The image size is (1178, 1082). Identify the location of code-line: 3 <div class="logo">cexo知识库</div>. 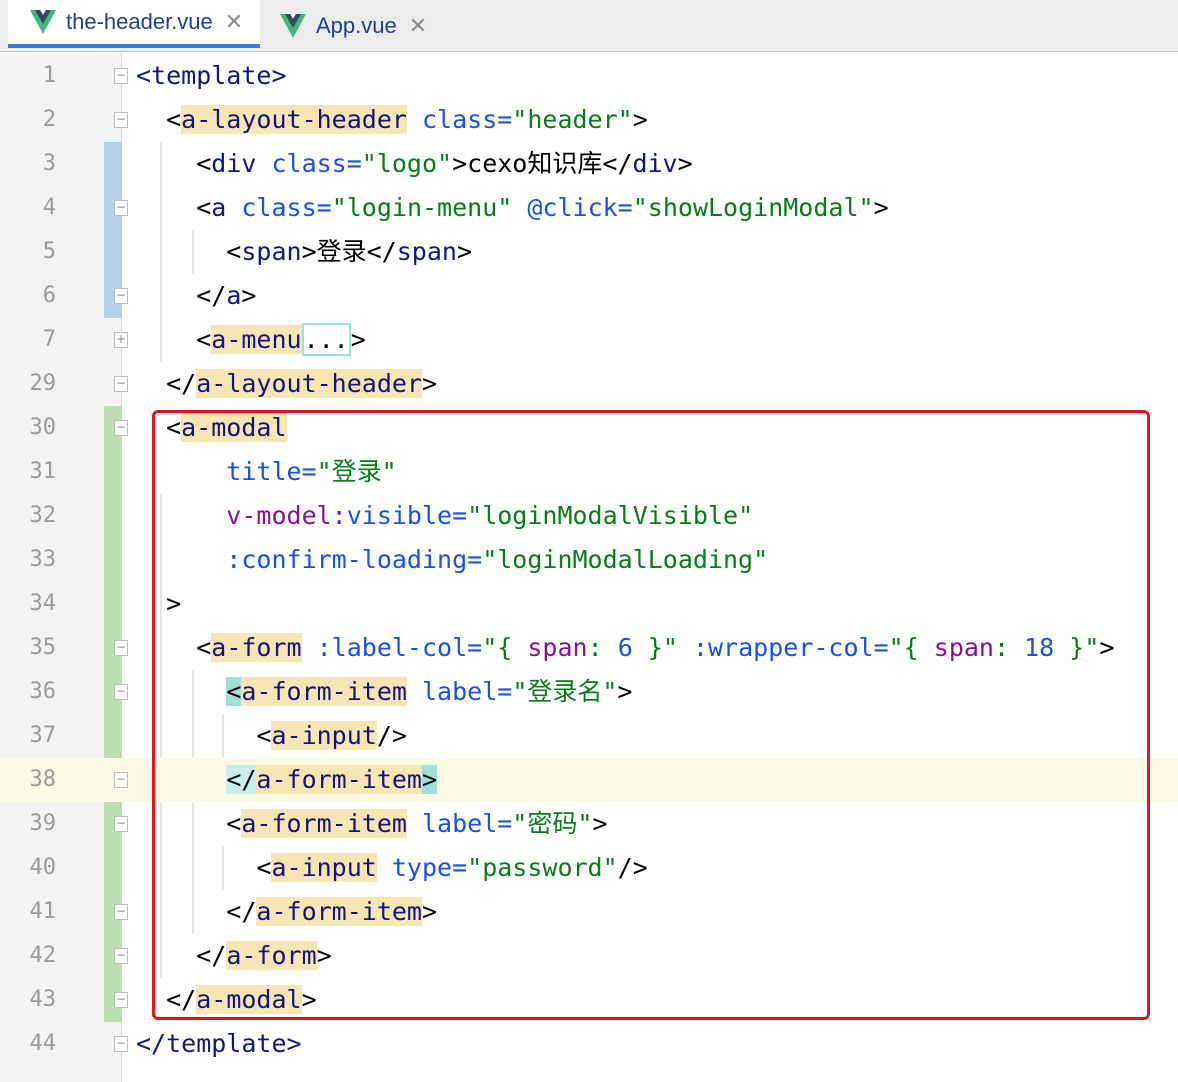
(589, 164).